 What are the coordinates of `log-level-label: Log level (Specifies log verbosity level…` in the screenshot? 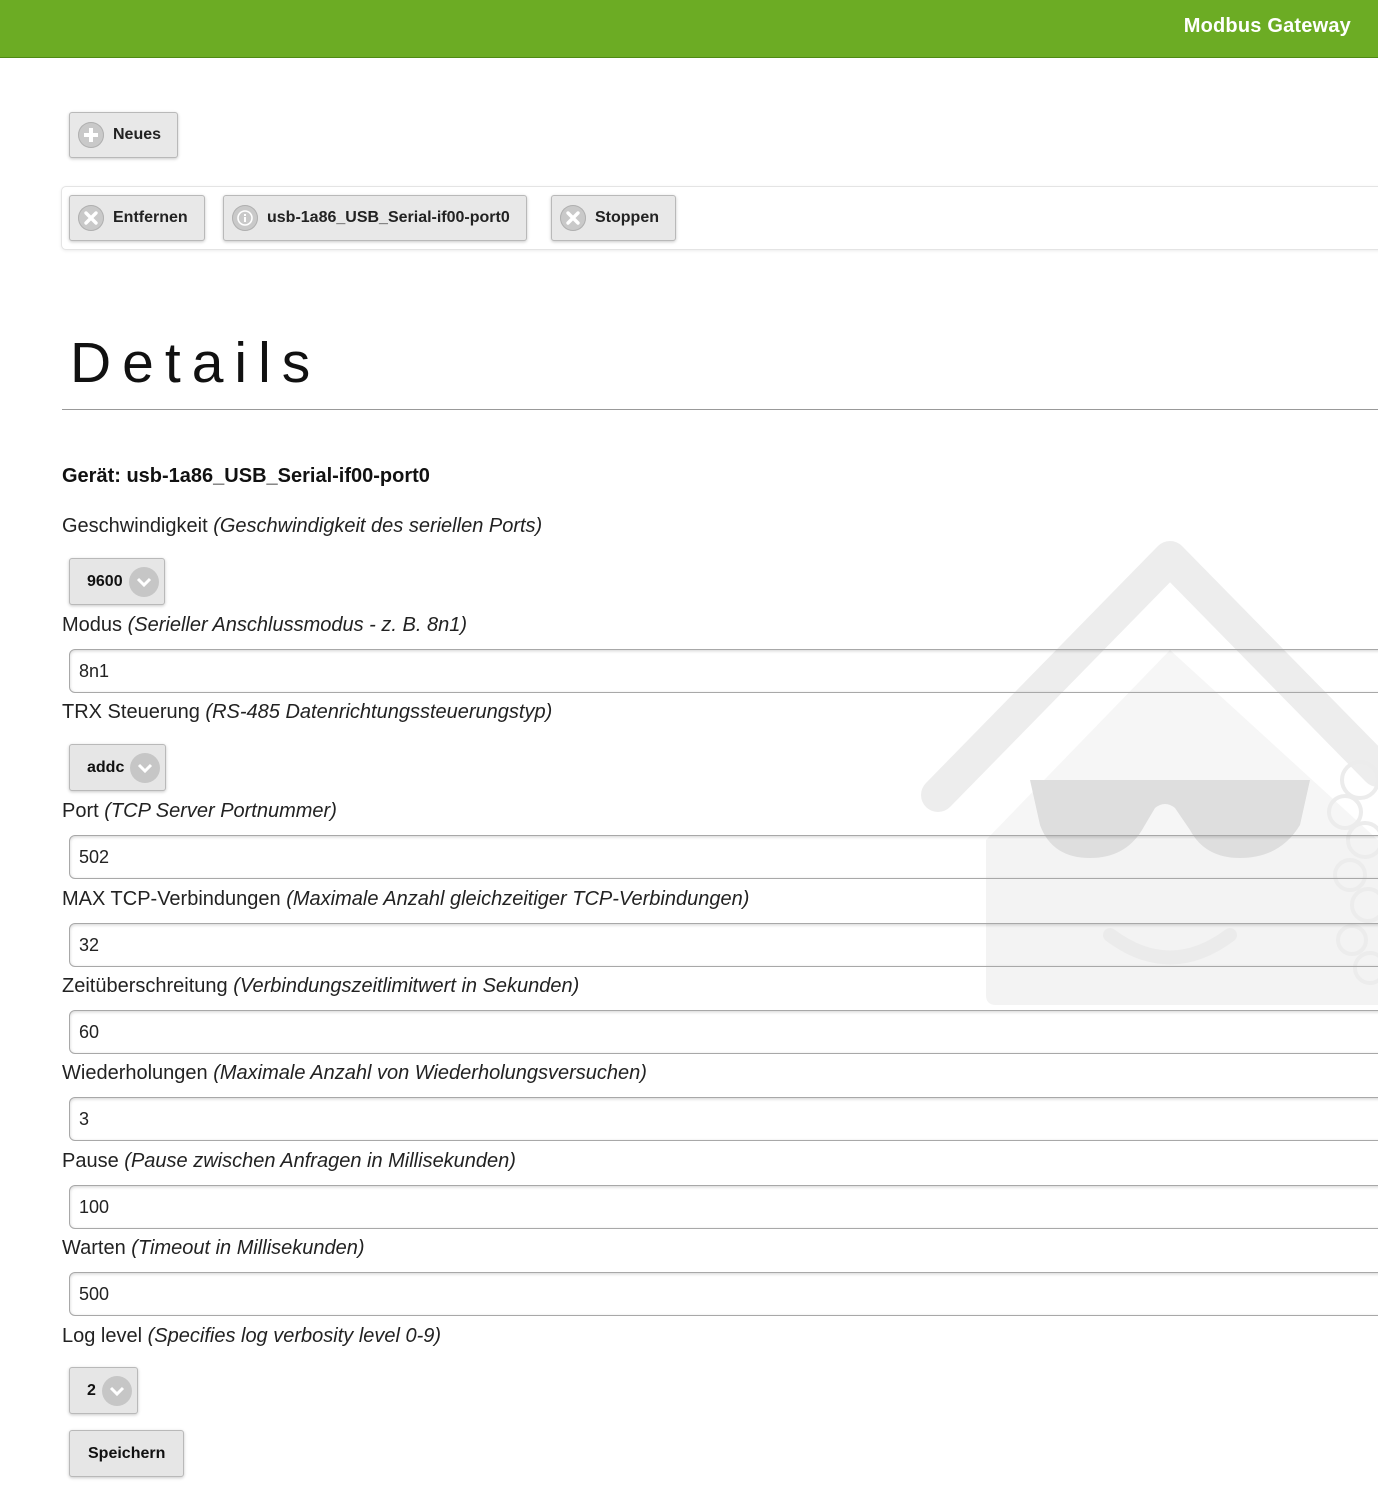 It's located at (252, 1336).